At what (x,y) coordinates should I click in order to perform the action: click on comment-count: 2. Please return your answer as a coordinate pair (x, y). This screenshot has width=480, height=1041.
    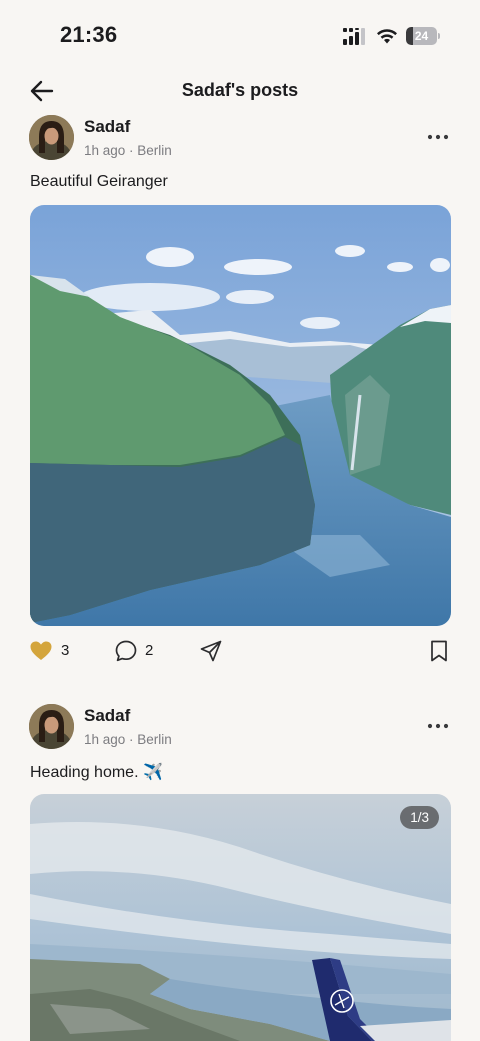
    Looking at the image, I should click on (149, 650).